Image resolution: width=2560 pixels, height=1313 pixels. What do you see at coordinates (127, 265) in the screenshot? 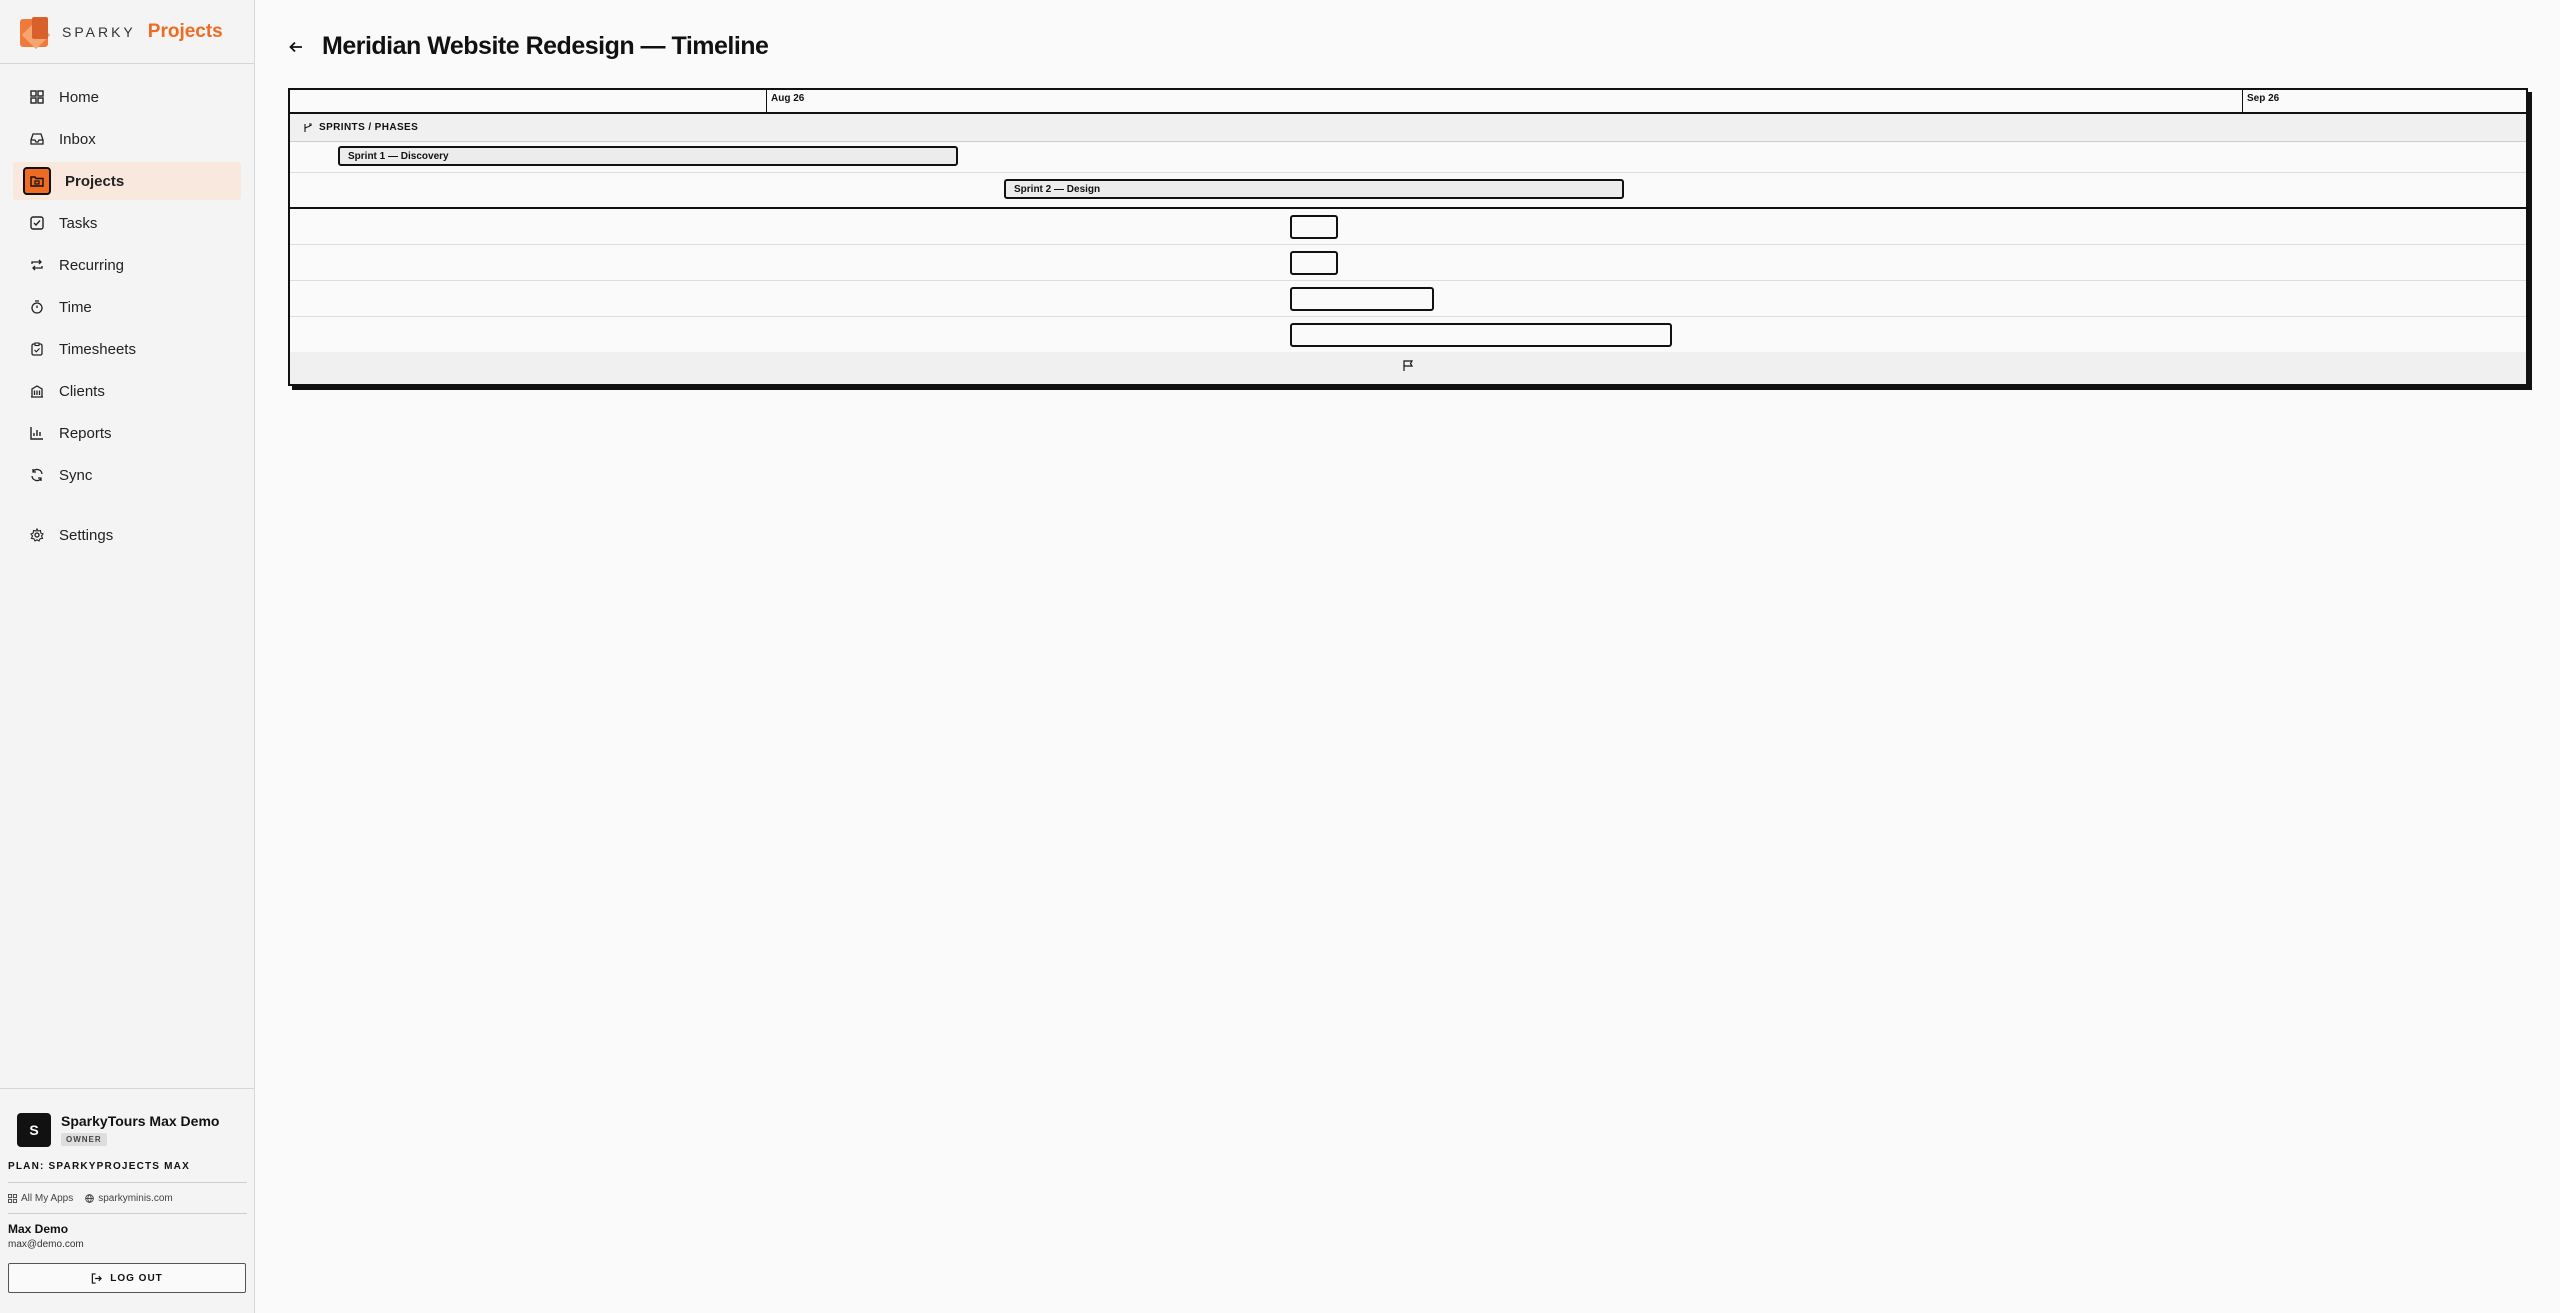
I see `sidebar-item-recurring: Recurring` at bounding box center [127, 265].